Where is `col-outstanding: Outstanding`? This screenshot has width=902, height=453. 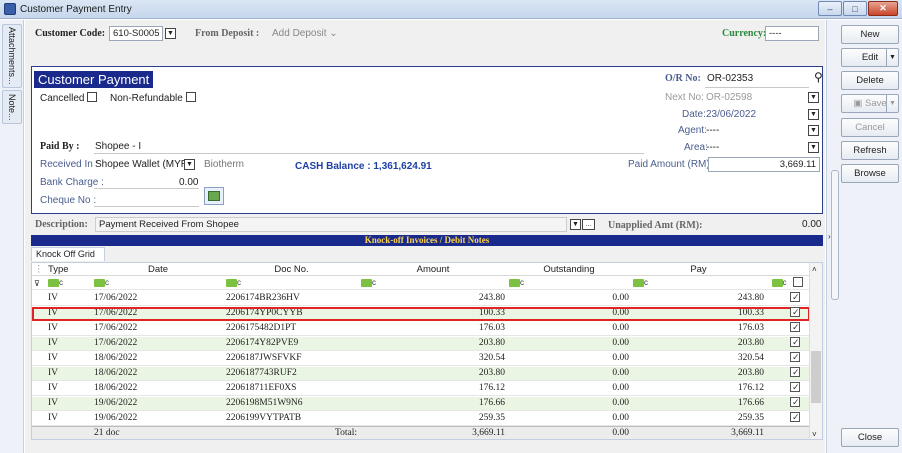
col-outstanding: Outstanding is located at coordinates (569, 269).